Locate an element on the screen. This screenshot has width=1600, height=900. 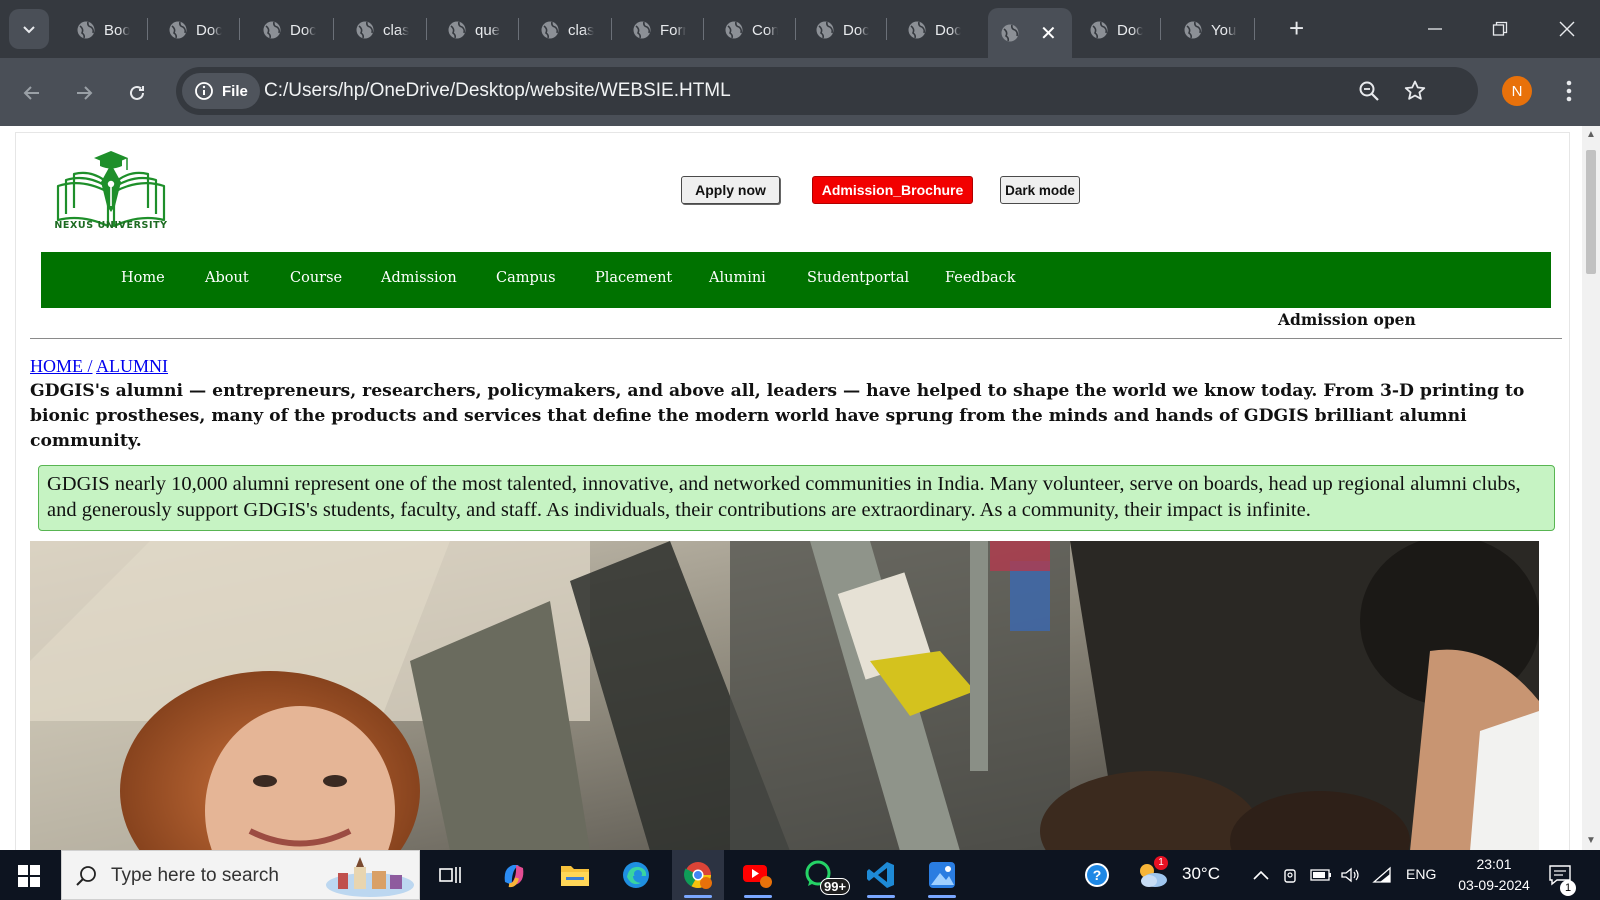
whatsapp-app: 99+ is located at coordinates (822, 875).